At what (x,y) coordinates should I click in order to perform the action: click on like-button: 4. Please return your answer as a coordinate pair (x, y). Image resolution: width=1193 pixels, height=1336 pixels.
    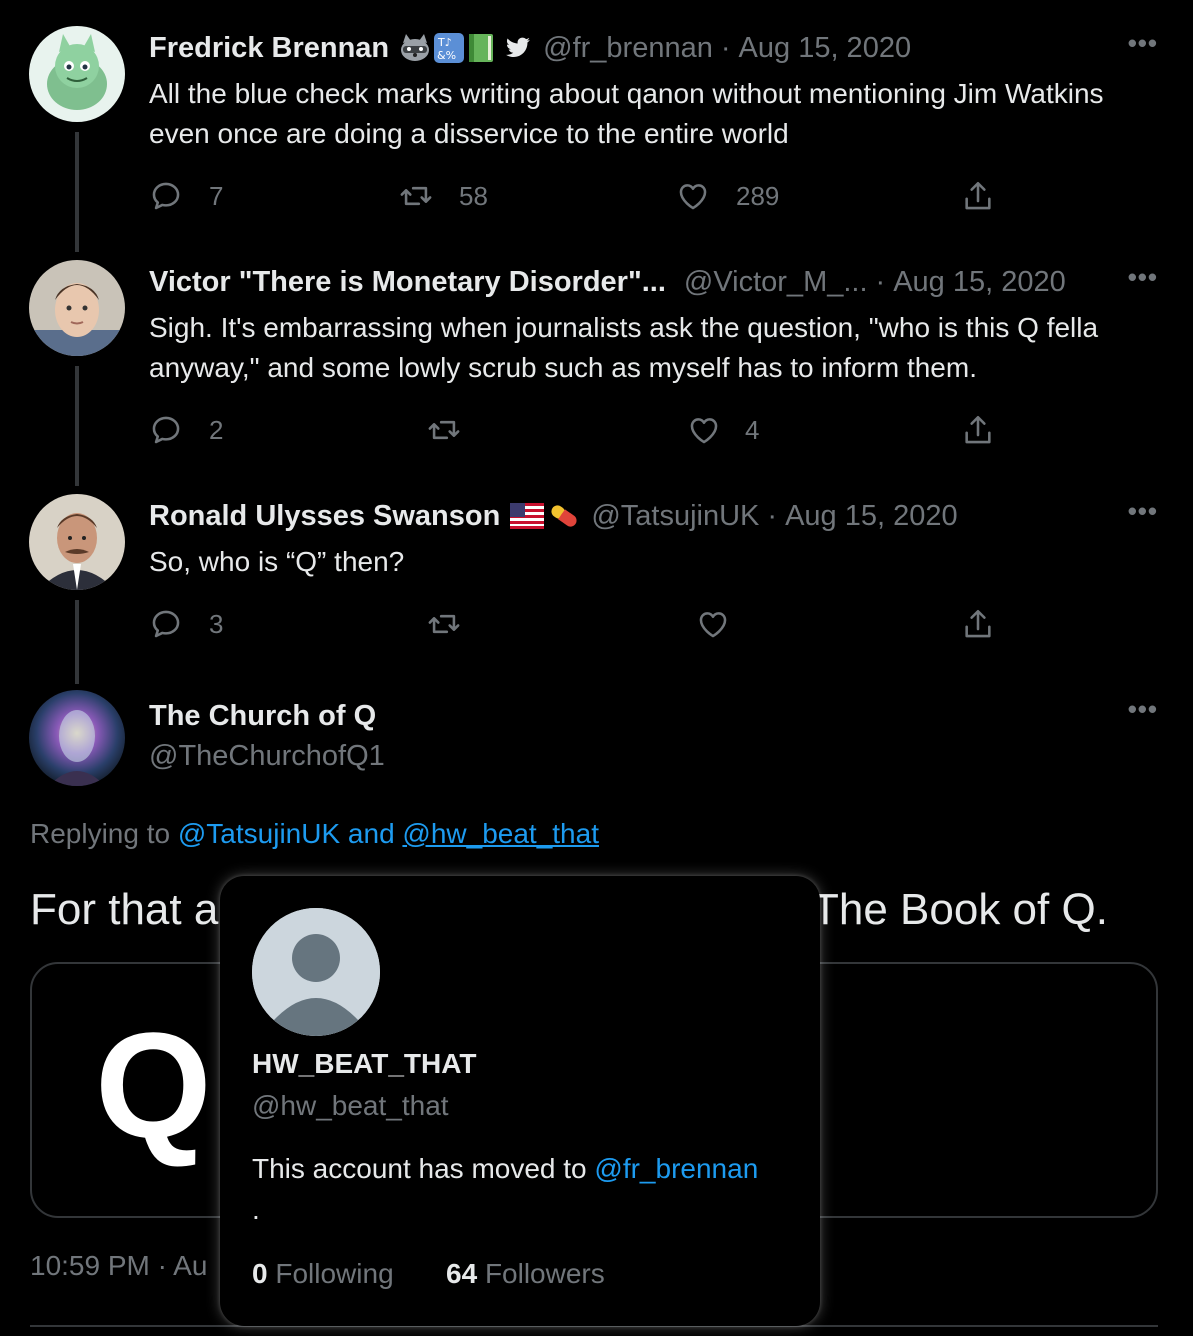
    Looking at the image, I should click on (723, 430).